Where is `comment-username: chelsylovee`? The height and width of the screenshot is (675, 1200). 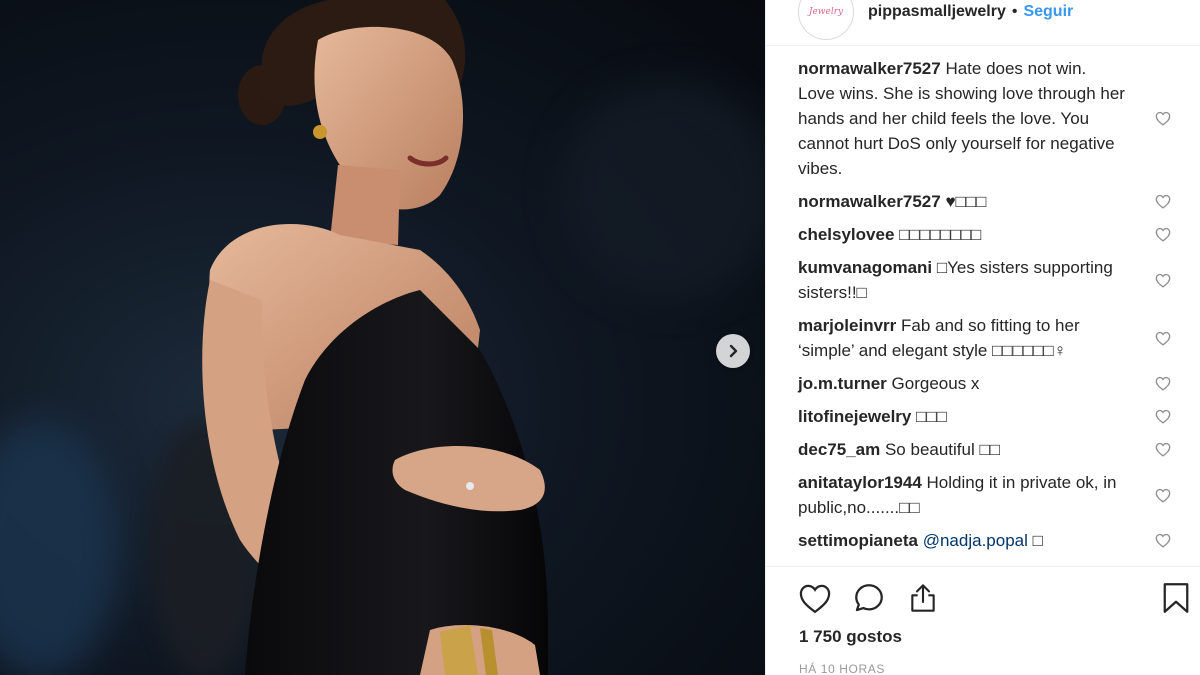
comment-username: chelsylovee is located at coordinates (846, 234).